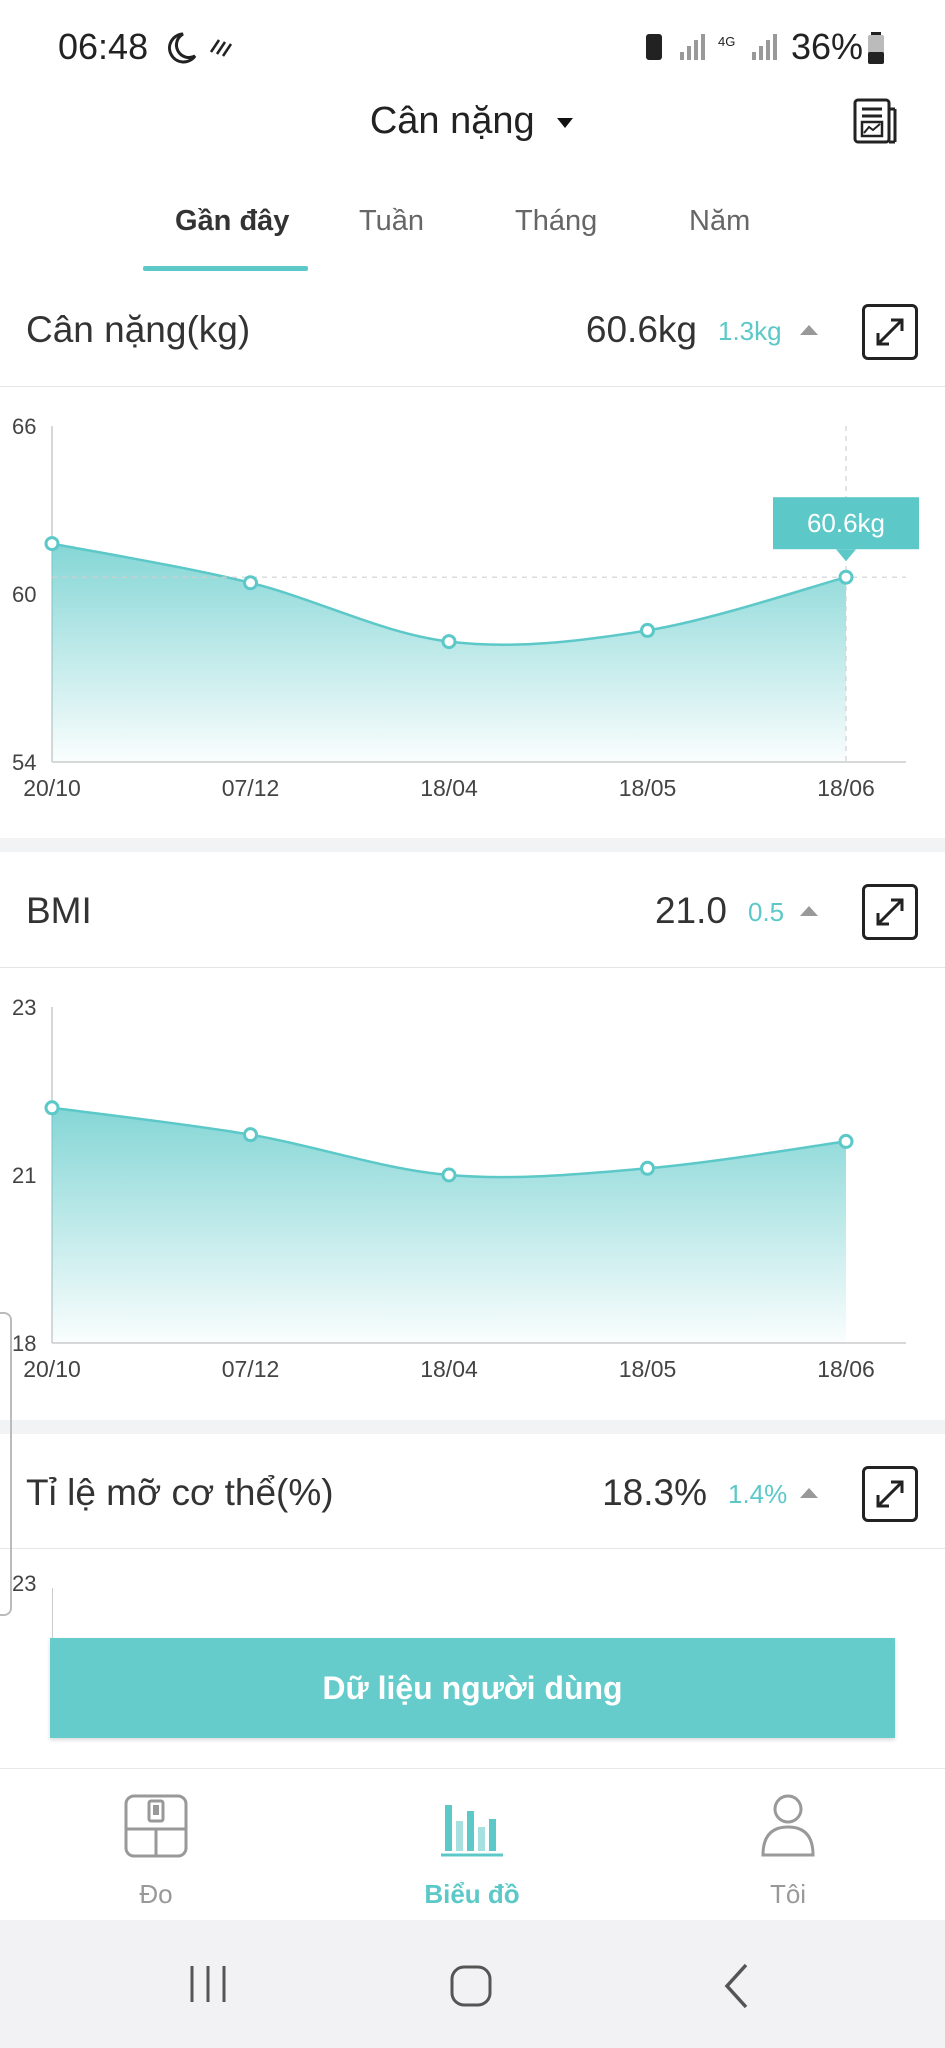  What do you see at coordinates (654, 1492) in the screenshot?
I see `body-fat-value: 18.3%` at bounding box center [654, 1492].